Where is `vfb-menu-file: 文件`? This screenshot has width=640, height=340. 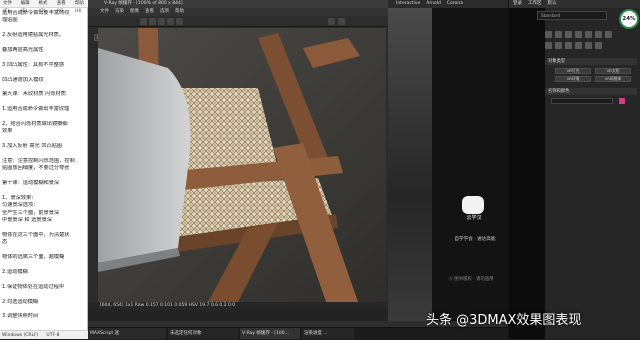 vfb-menu-file: 文件 is located at coordinates (104, 12).